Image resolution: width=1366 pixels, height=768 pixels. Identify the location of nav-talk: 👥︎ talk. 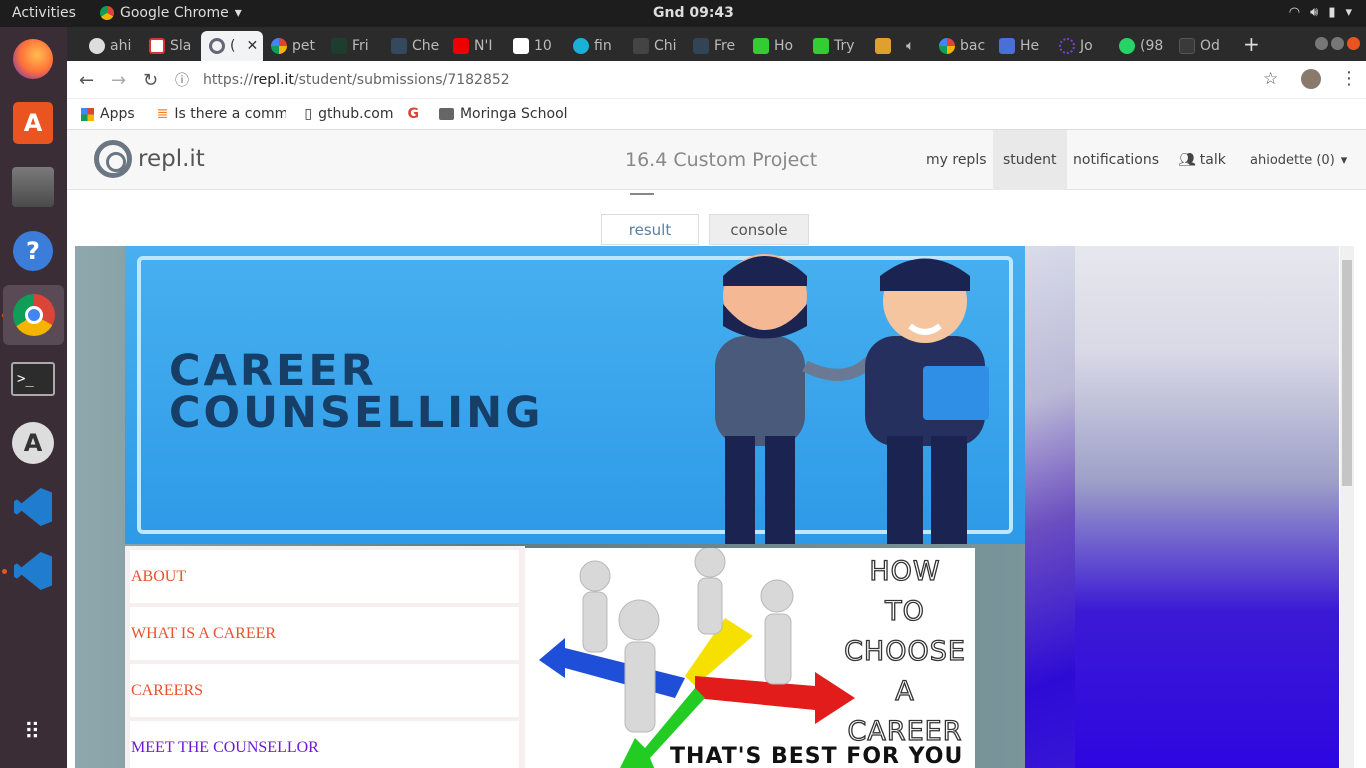
(1202, 160).